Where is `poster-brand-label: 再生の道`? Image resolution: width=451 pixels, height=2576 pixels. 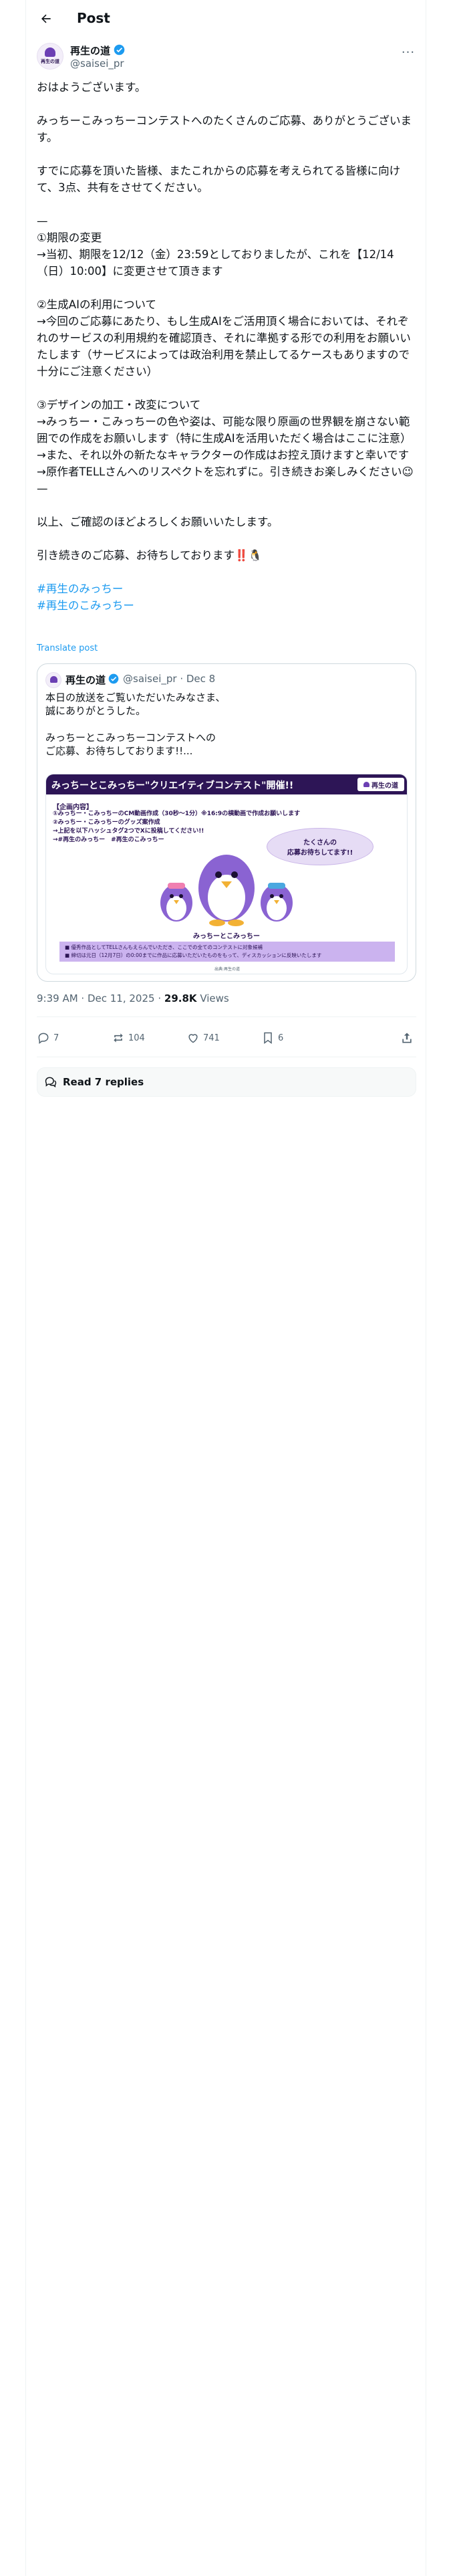 poster-brand-label: 再生の道 is located at coordinates (384, 786).